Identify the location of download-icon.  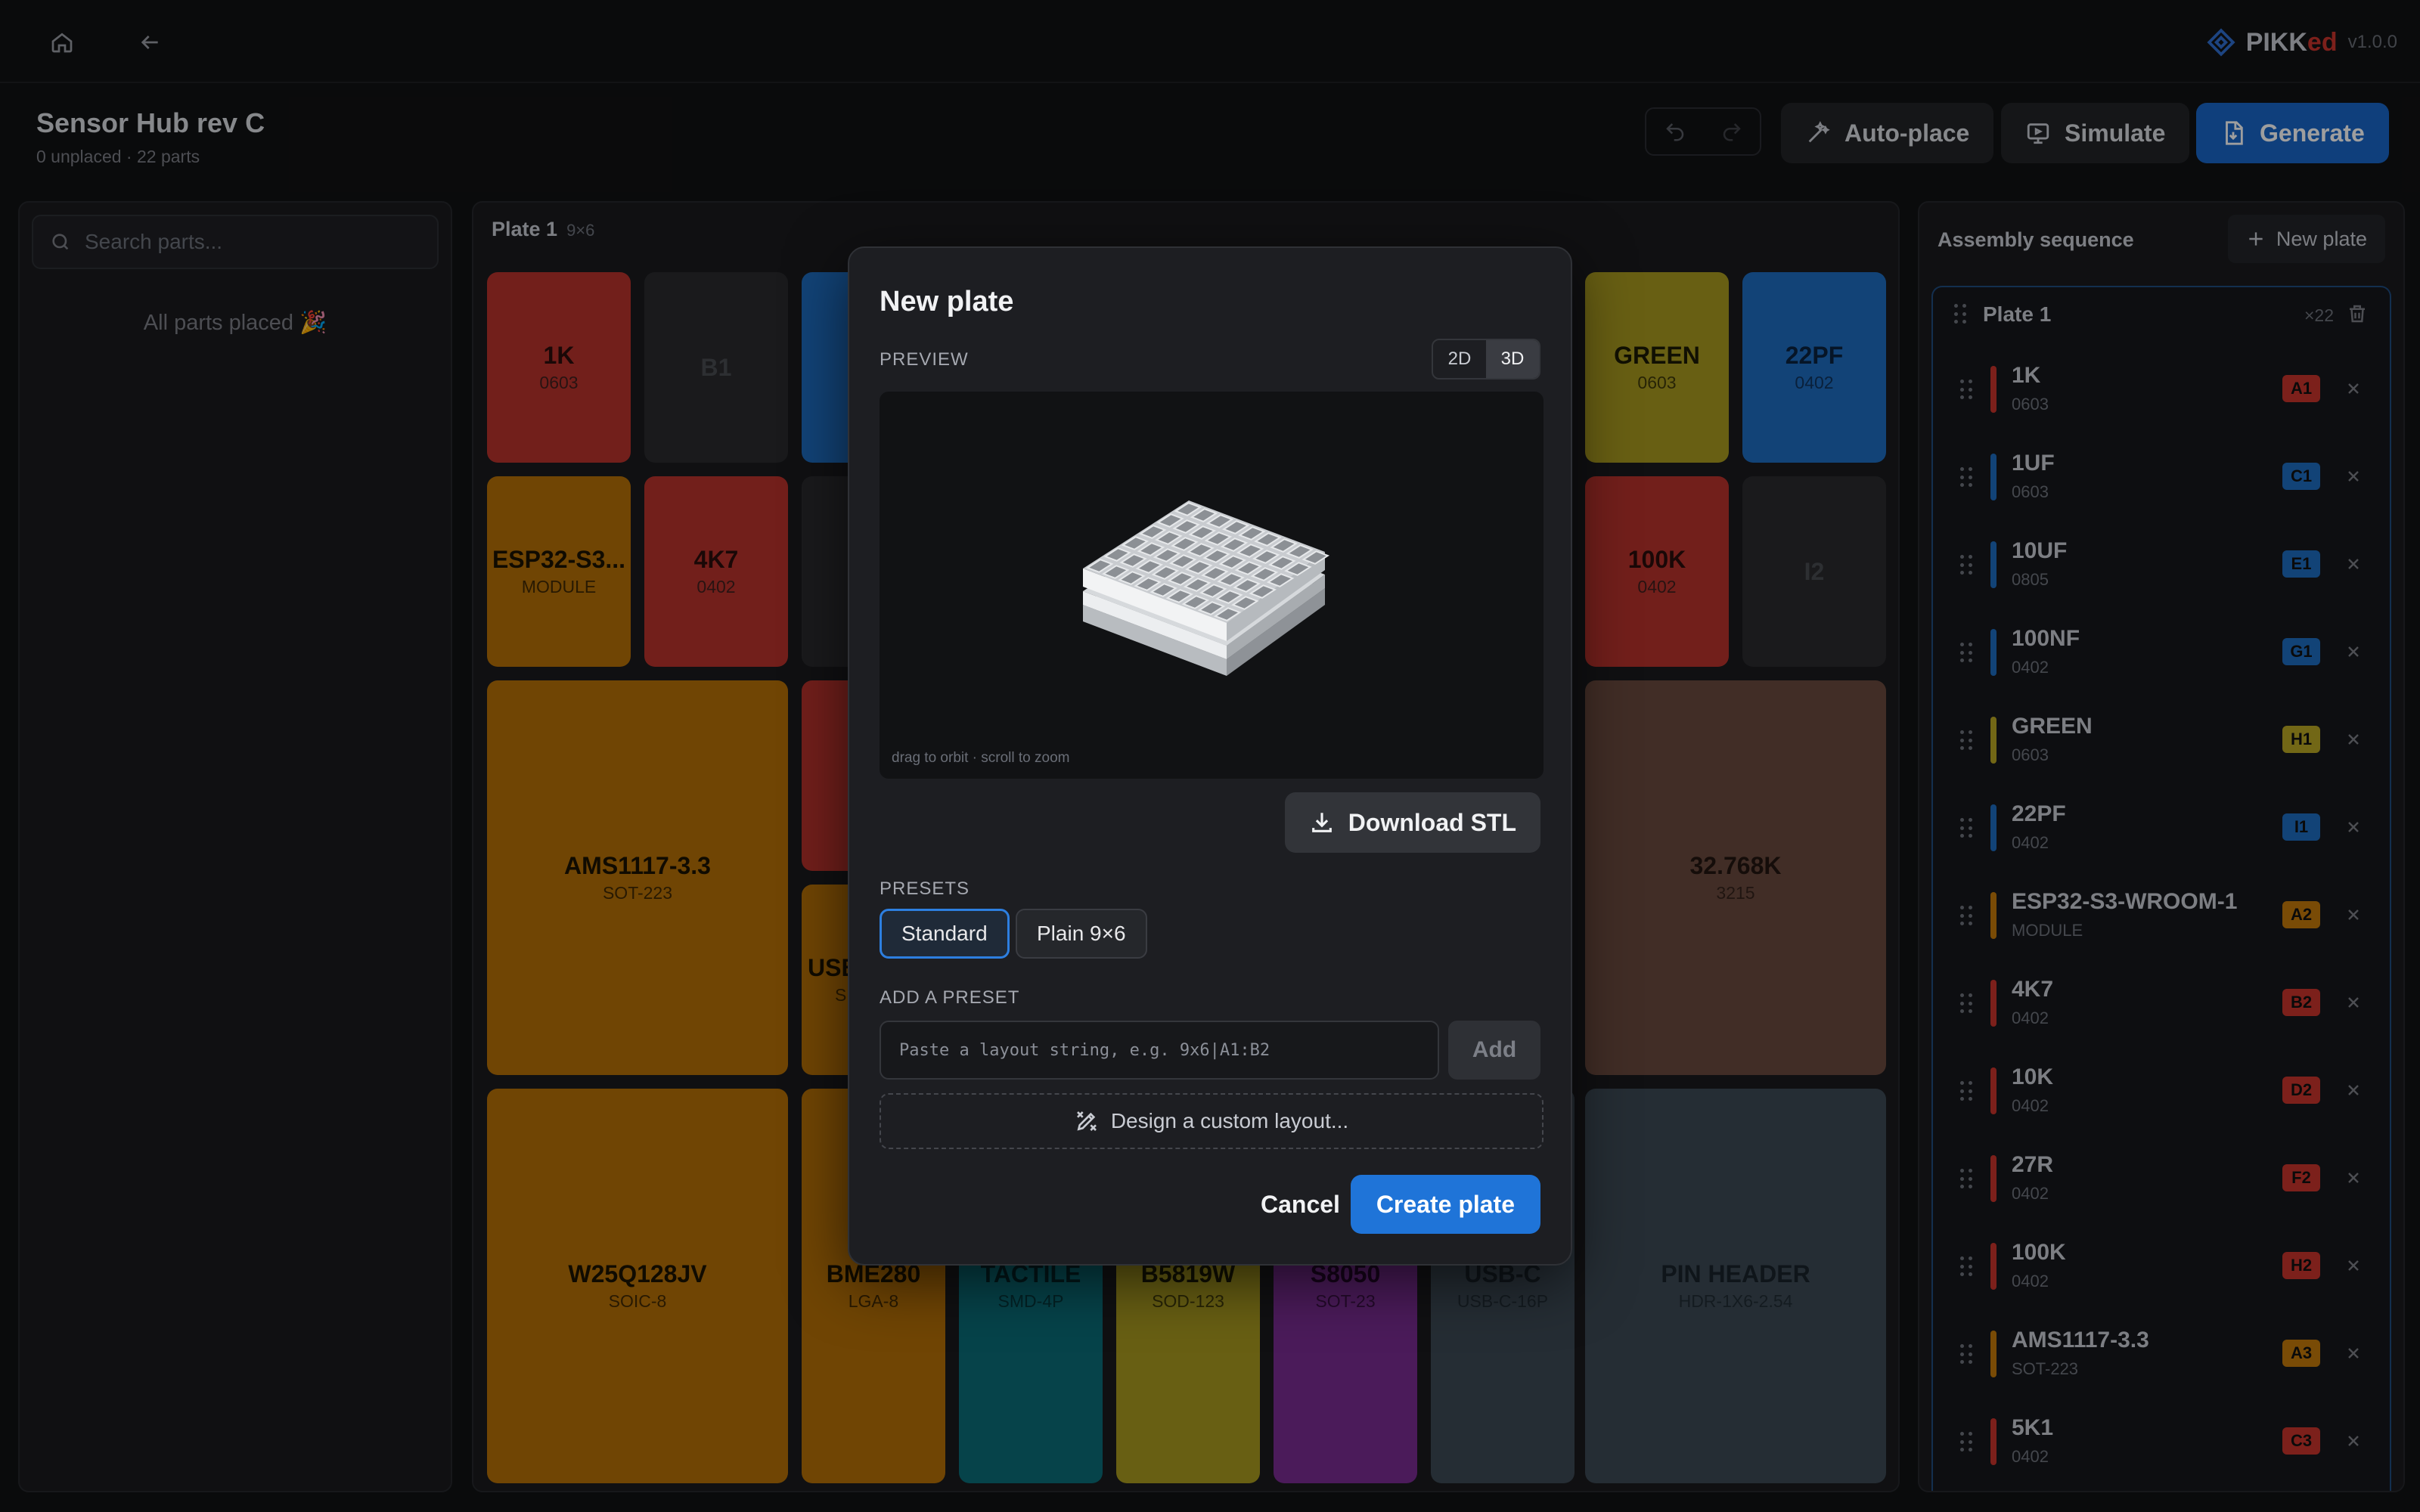
(1321, 823).